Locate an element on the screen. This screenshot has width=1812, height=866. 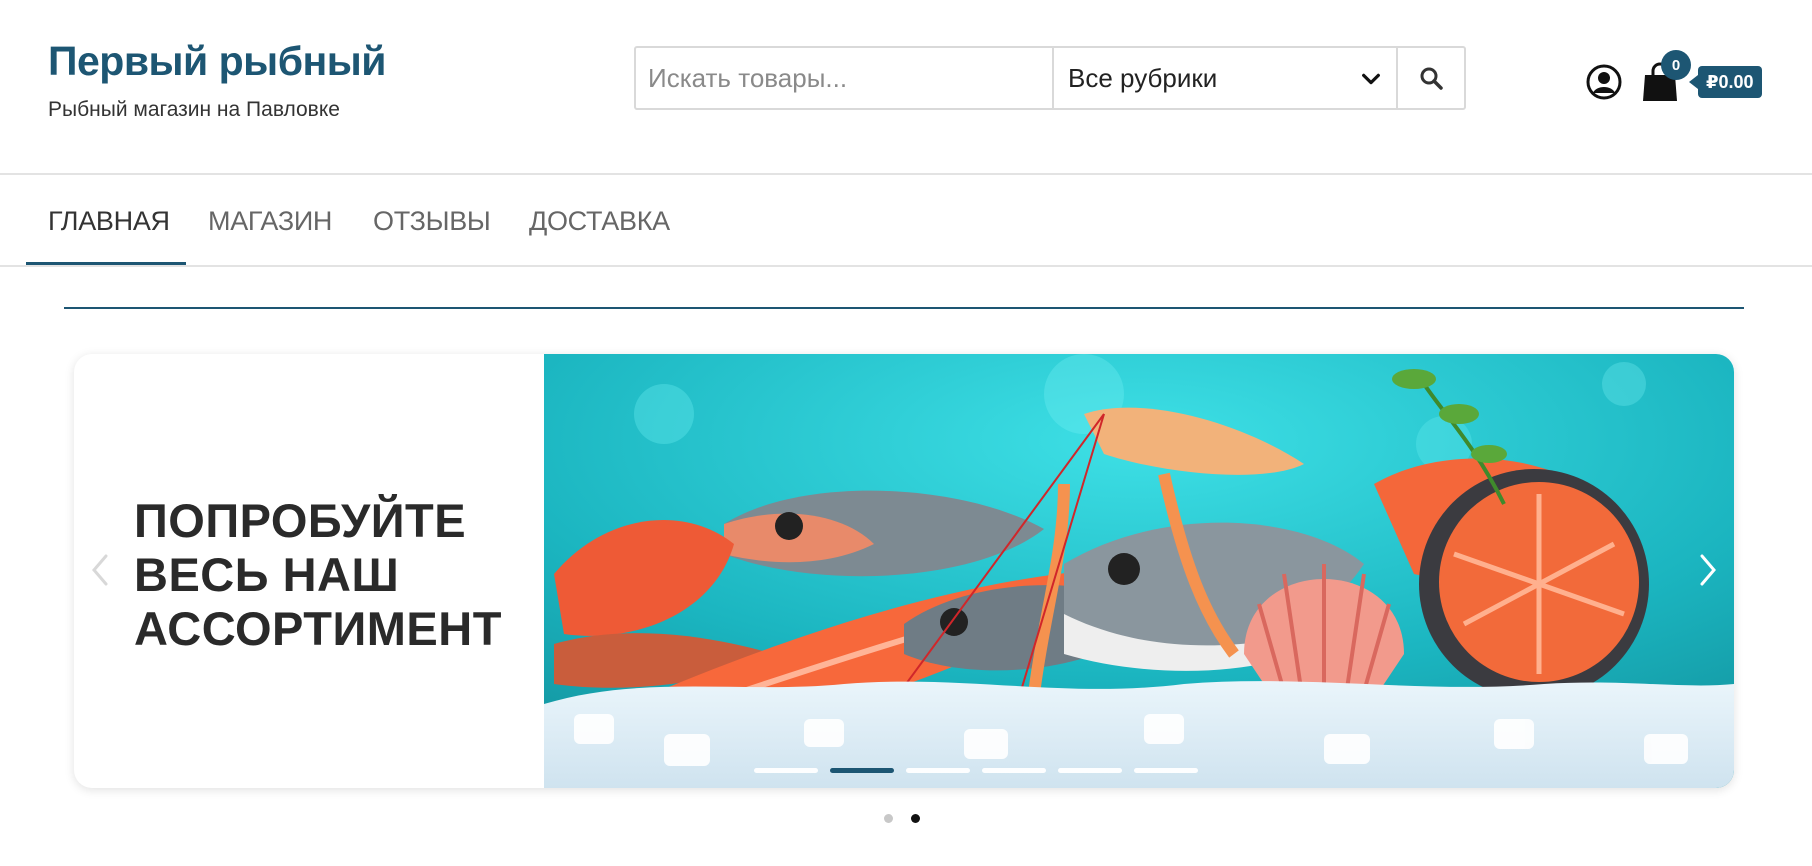
main-nav: ГЛАВНАЯ МАГАЗИН ОТЗЫВЫ ДОСТАВКА is located at coordinates (906, 221).